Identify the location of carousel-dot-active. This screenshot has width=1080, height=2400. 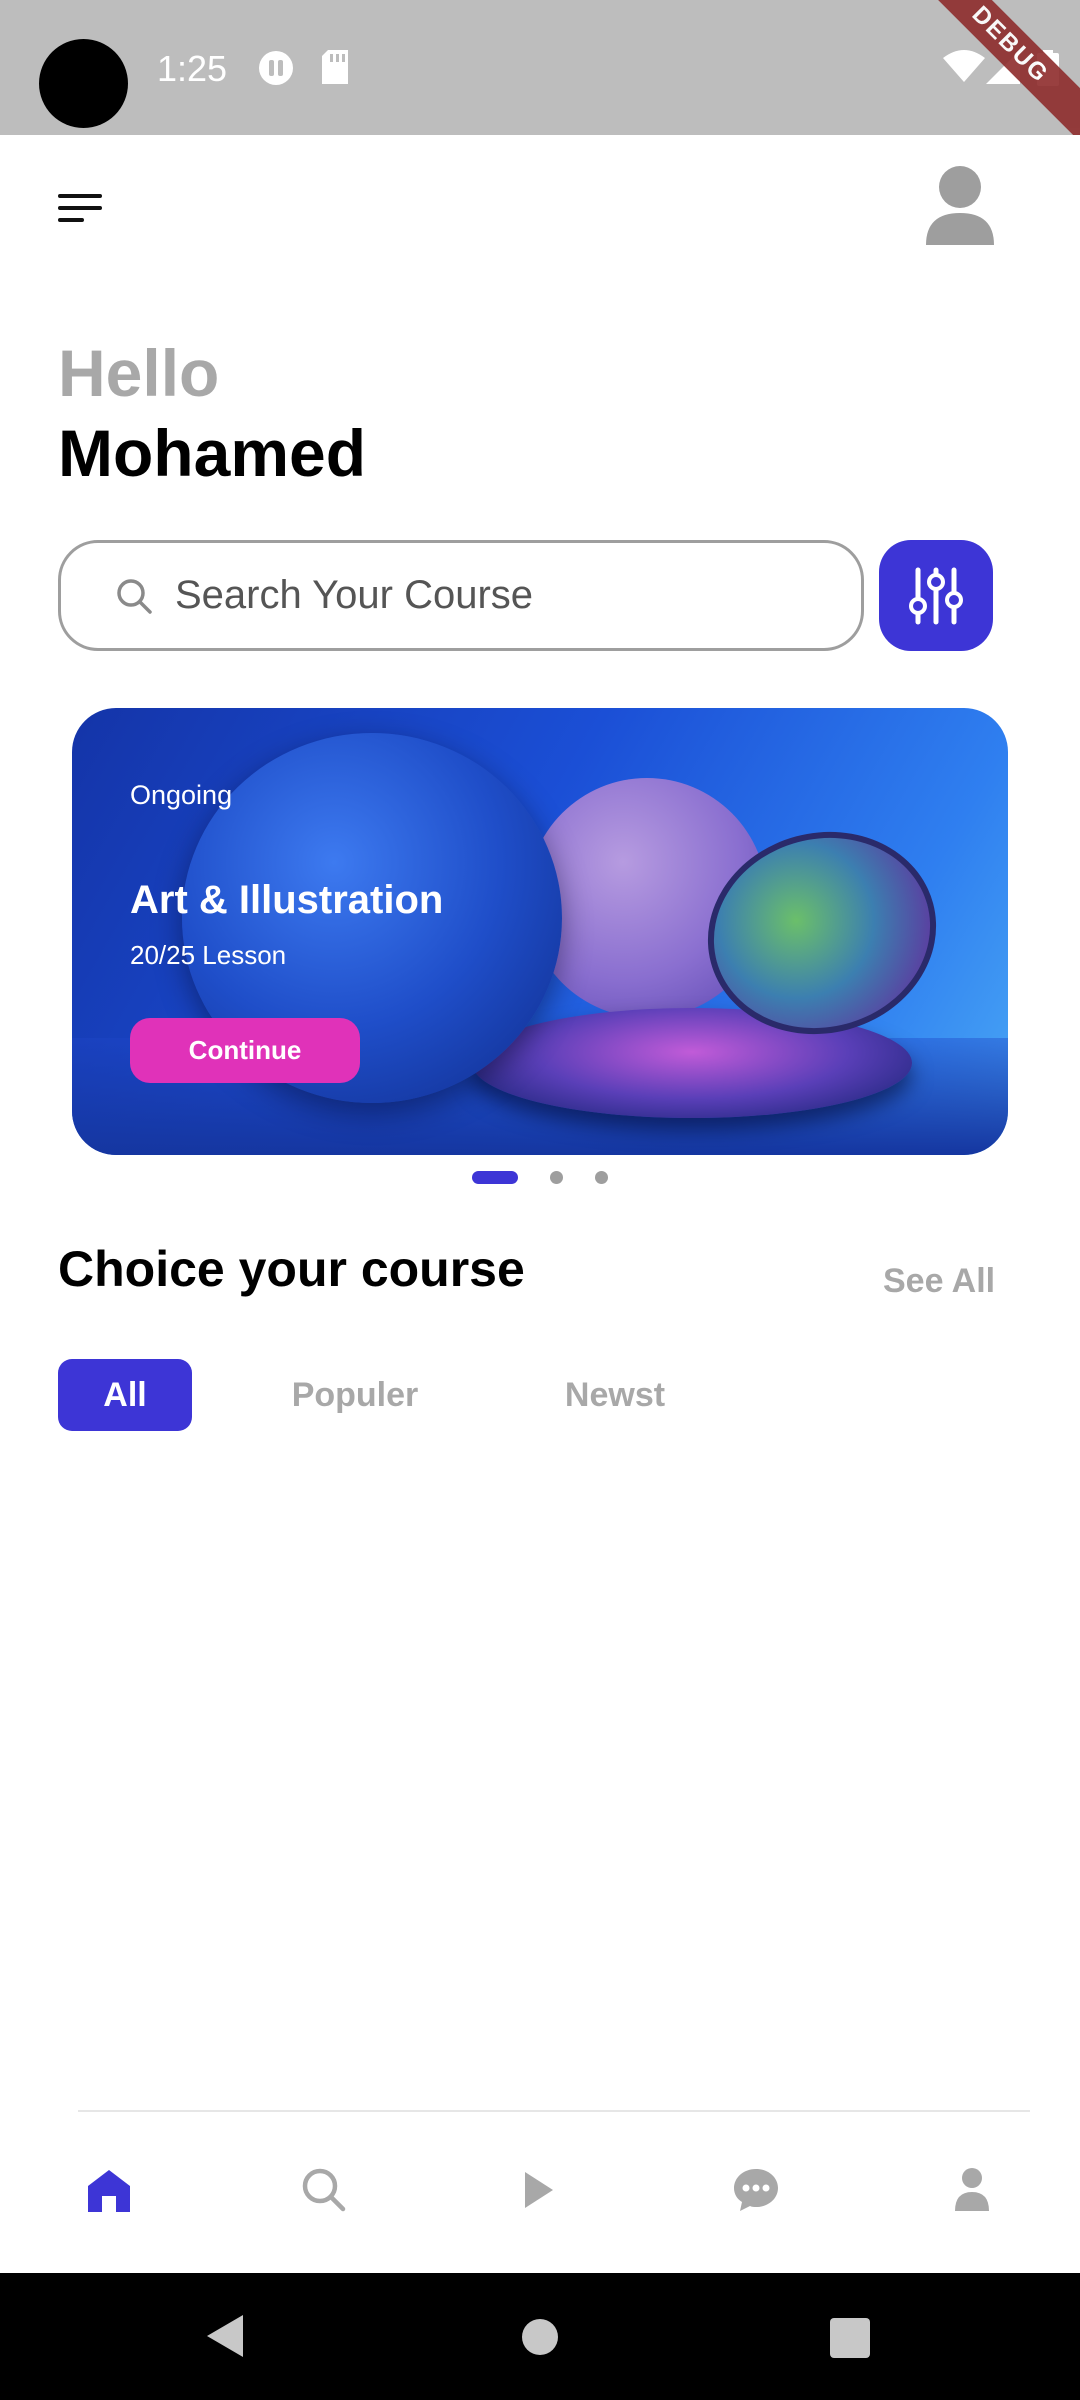
(495, 1177).